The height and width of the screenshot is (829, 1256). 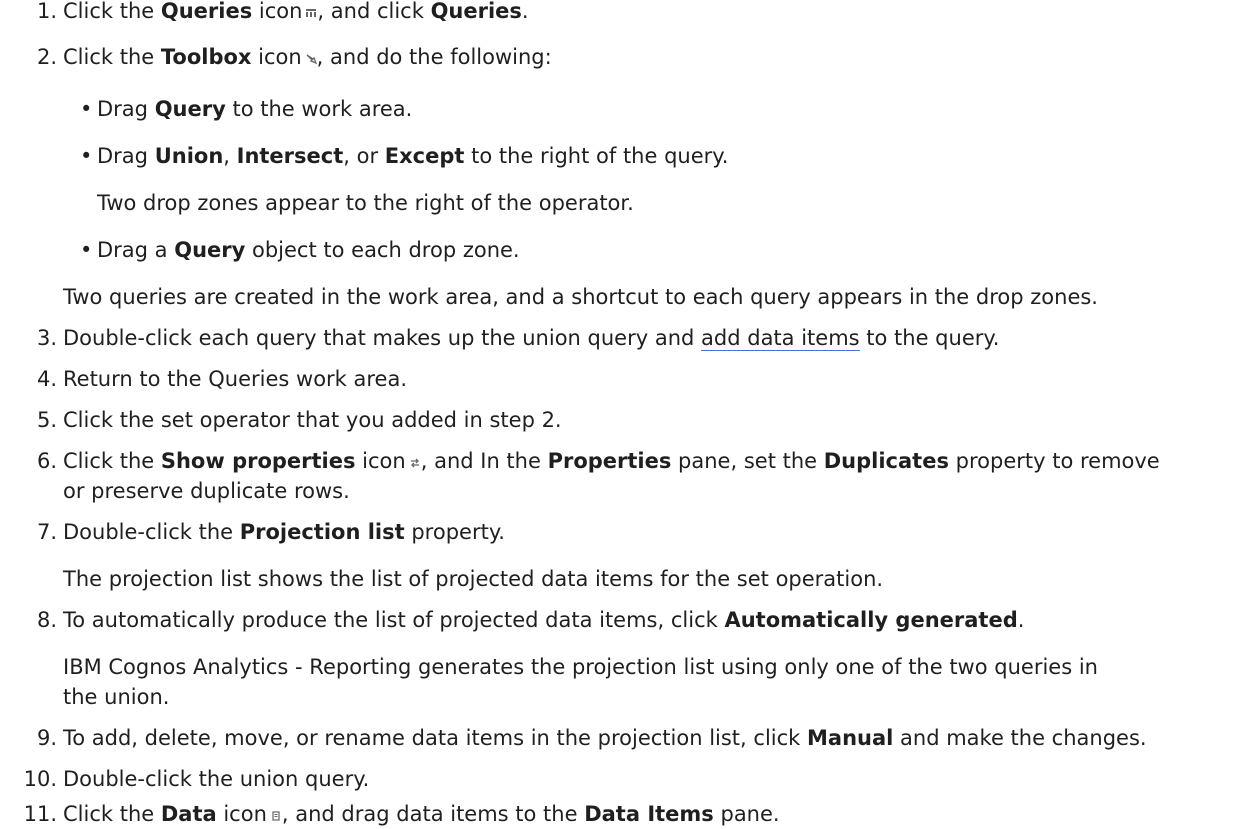 What do you see at coordinates (46, 532) in the screenshot?
I see `step-number: 7.` at bounding box center [46, 532].